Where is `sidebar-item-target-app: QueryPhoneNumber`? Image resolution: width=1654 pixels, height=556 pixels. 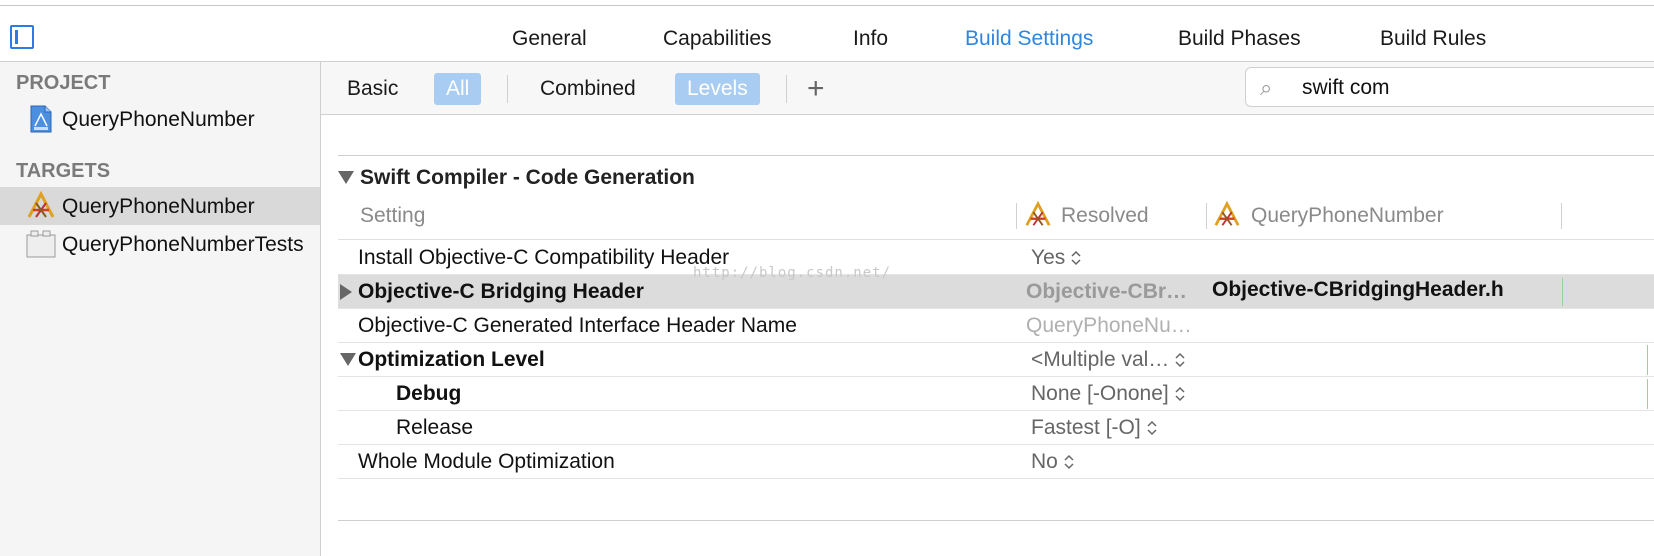
sidebar-item-target-app: QueryPhoneNumber is located at coordinates (160, 206).